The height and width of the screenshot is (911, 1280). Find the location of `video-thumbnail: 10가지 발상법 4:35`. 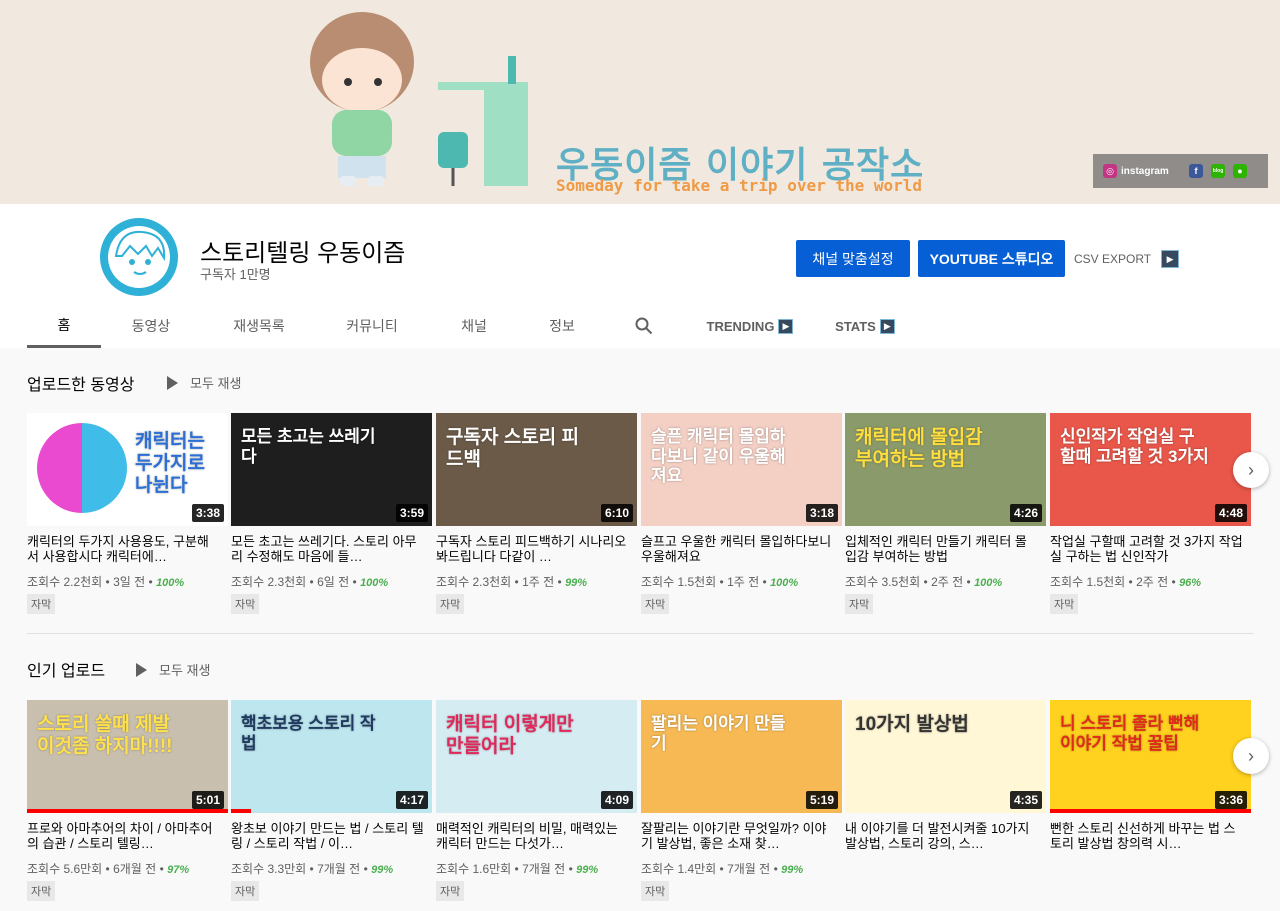

video-thumbnail: 10가지 발상법 4:35 is located at coordinates (945, 756).